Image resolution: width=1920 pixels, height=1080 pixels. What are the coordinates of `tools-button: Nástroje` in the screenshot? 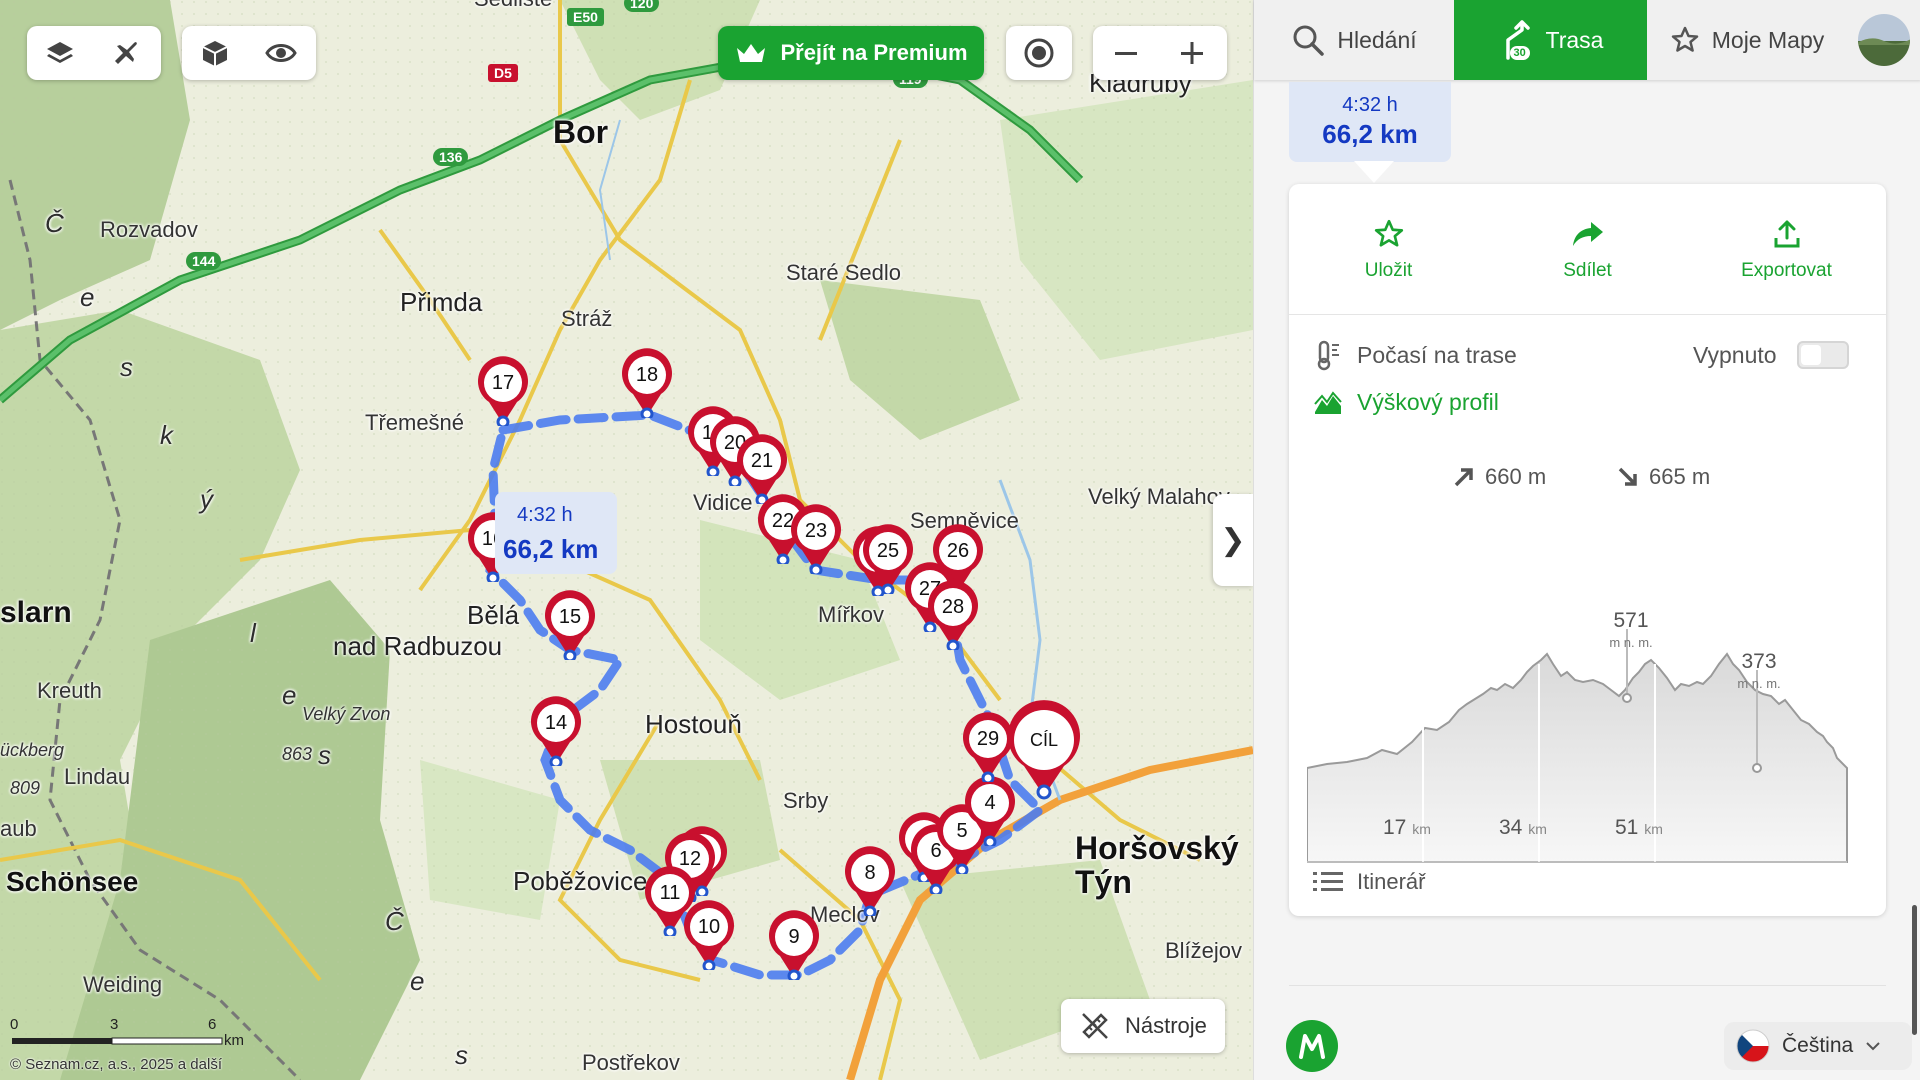 It's located at (1143, 1026).